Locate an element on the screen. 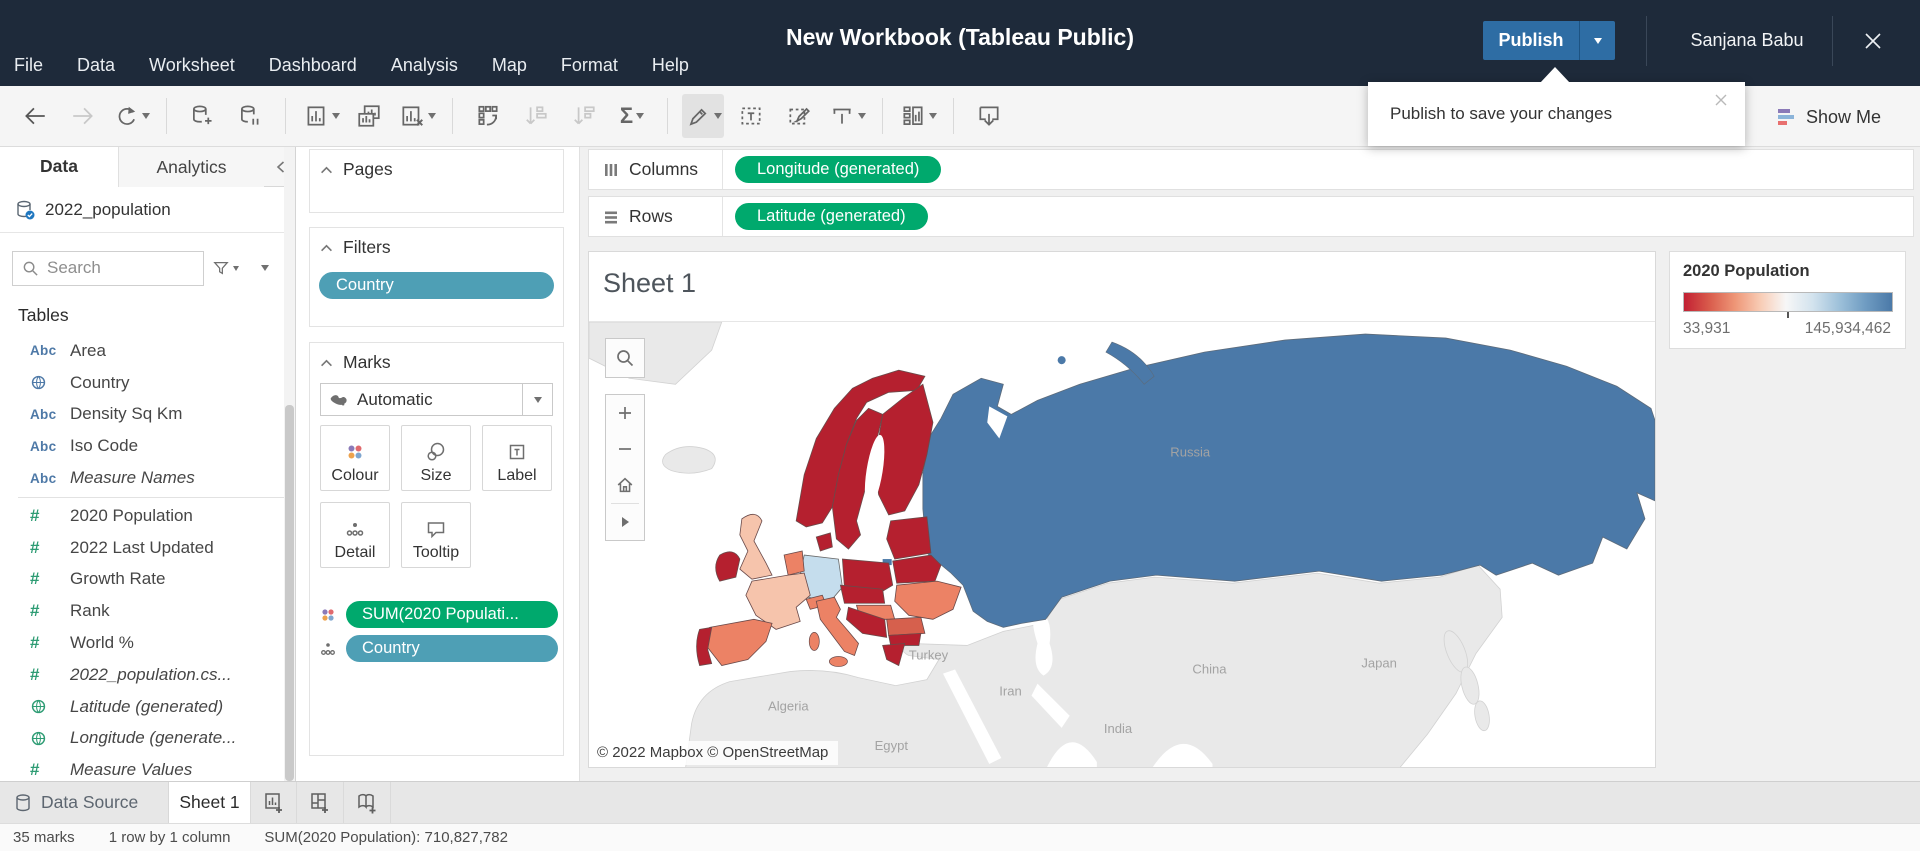 This screenshot has height=851, width=1920. format-icon is located at coordinates (799, 116).